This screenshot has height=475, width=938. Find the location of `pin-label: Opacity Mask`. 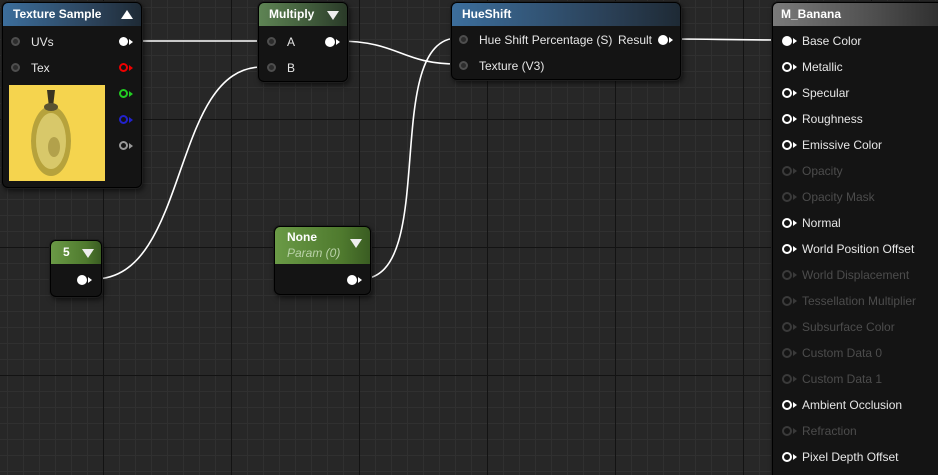

pin-label: Opacity Mask is located at coordinates (838, 197).